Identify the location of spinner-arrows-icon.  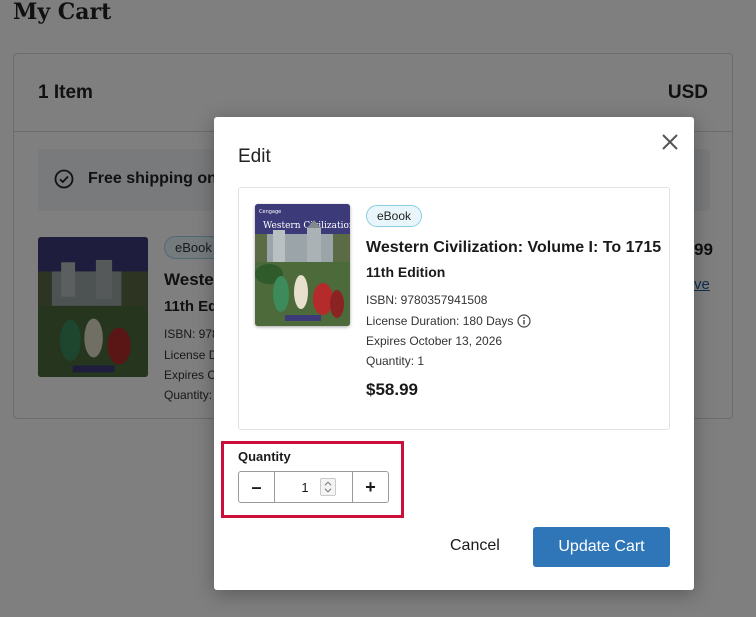
(328, 487).